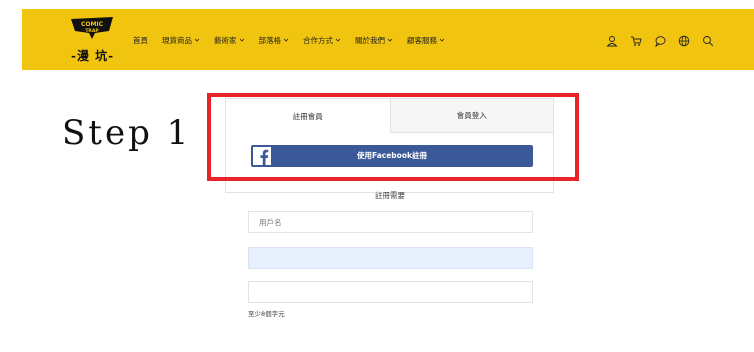 The height and width of the screenshot is (352, 754). Describe the element at coordinates (390, 195) in the screenshot. I see `register-required-label: 註冊需要` at that location.